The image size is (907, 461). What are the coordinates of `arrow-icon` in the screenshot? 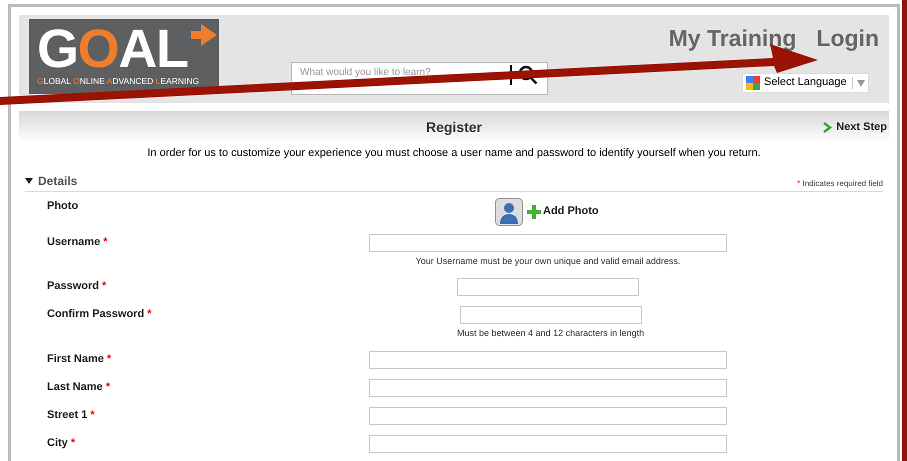 It's located at (204, 35).